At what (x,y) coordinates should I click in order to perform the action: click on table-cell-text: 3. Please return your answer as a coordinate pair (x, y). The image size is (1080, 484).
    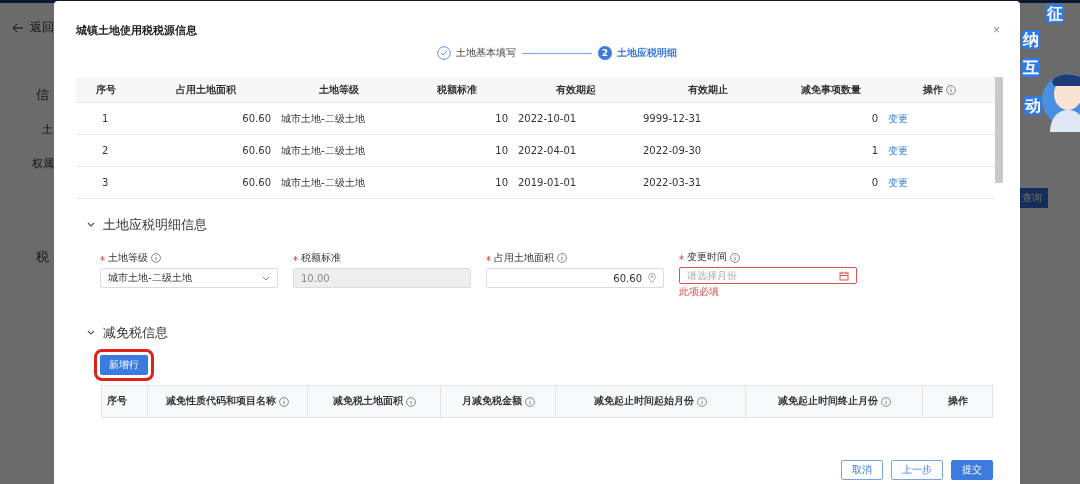
    Looking at the image, I should click on (105, 182).